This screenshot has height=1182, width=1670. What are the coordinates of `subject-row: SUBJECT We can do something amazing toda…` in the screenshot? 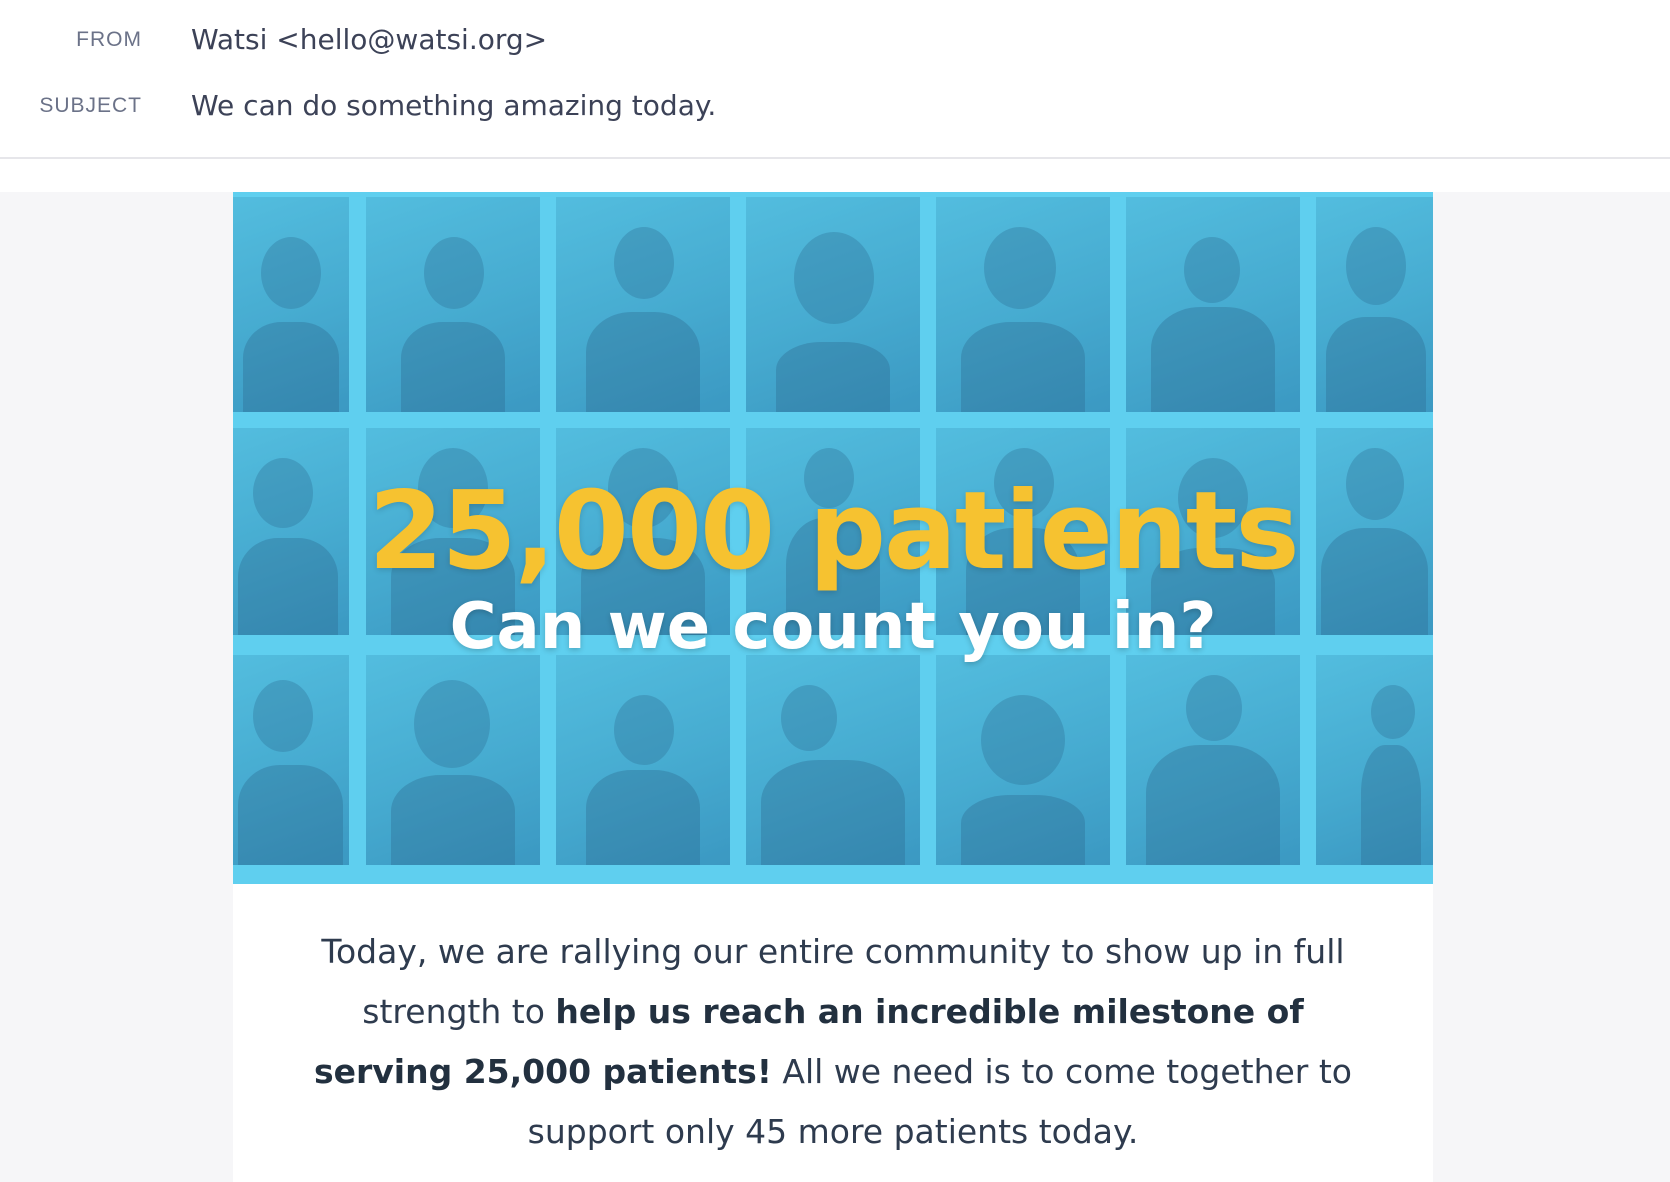 It's located at (835, 106).